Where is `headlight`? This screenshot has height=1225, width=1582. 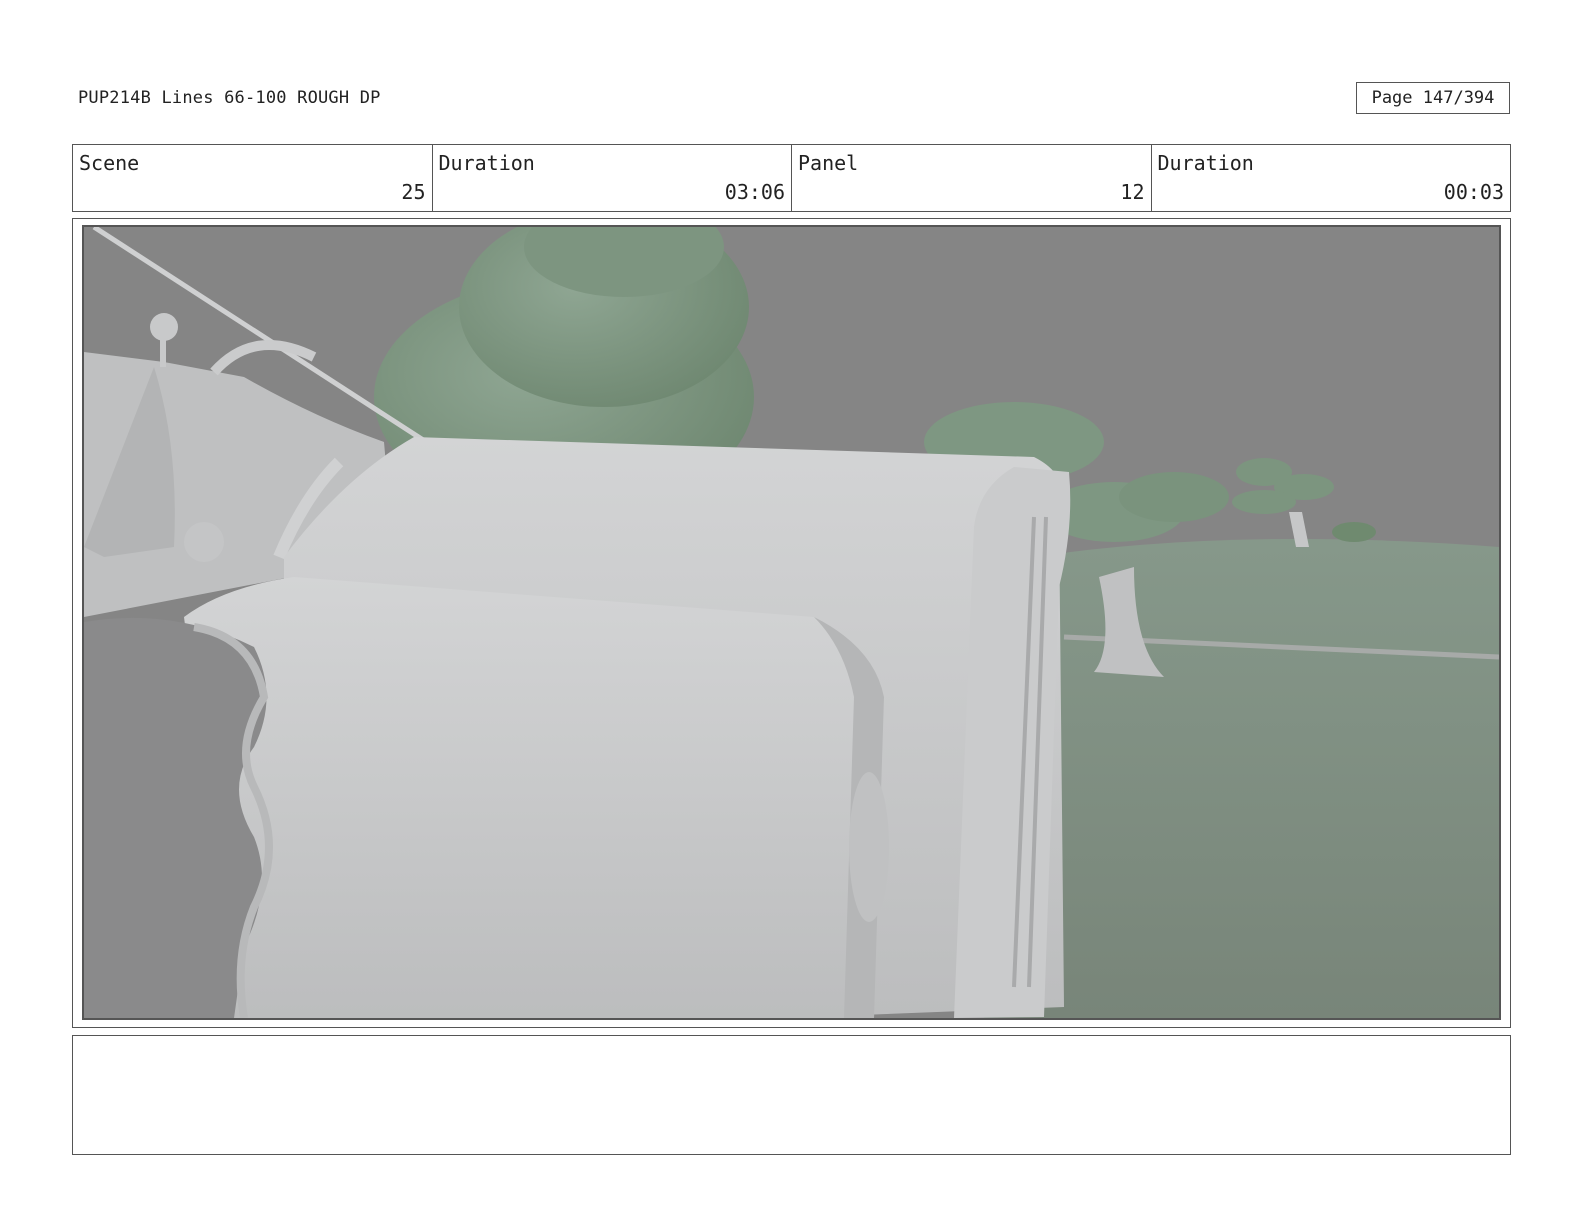
headlight is located at coordinates (869, 847).